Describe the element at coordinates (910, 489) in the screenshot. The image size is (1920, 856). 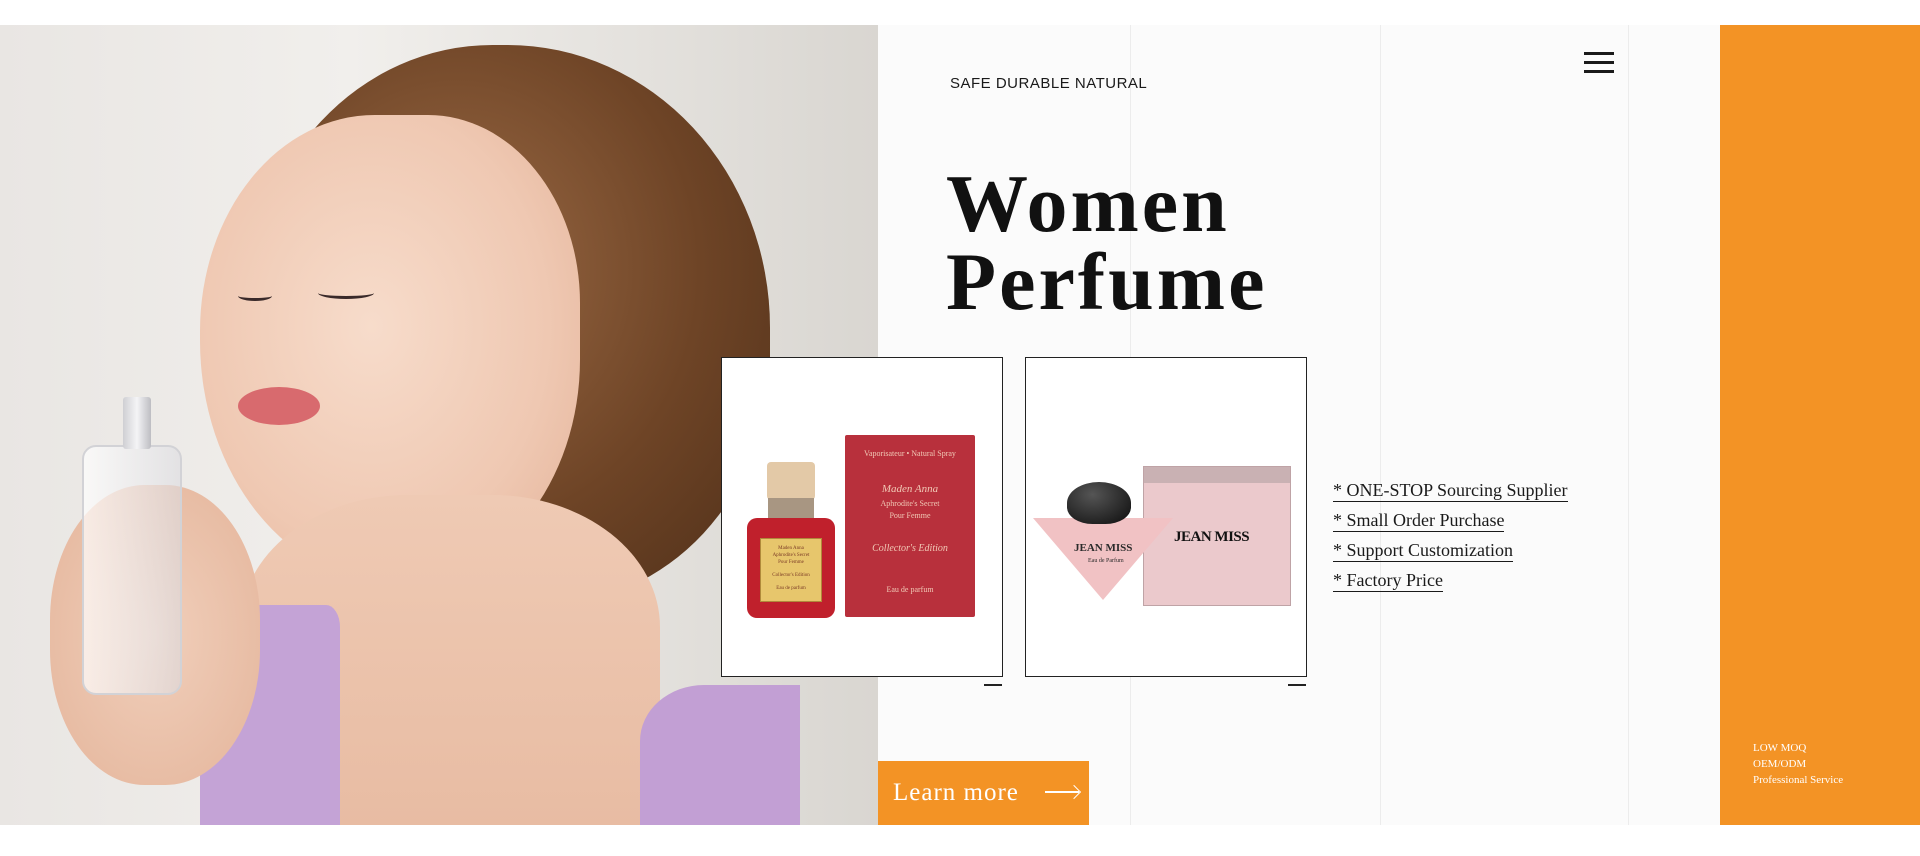
I see `box-brand: Maden Anna` at that location.